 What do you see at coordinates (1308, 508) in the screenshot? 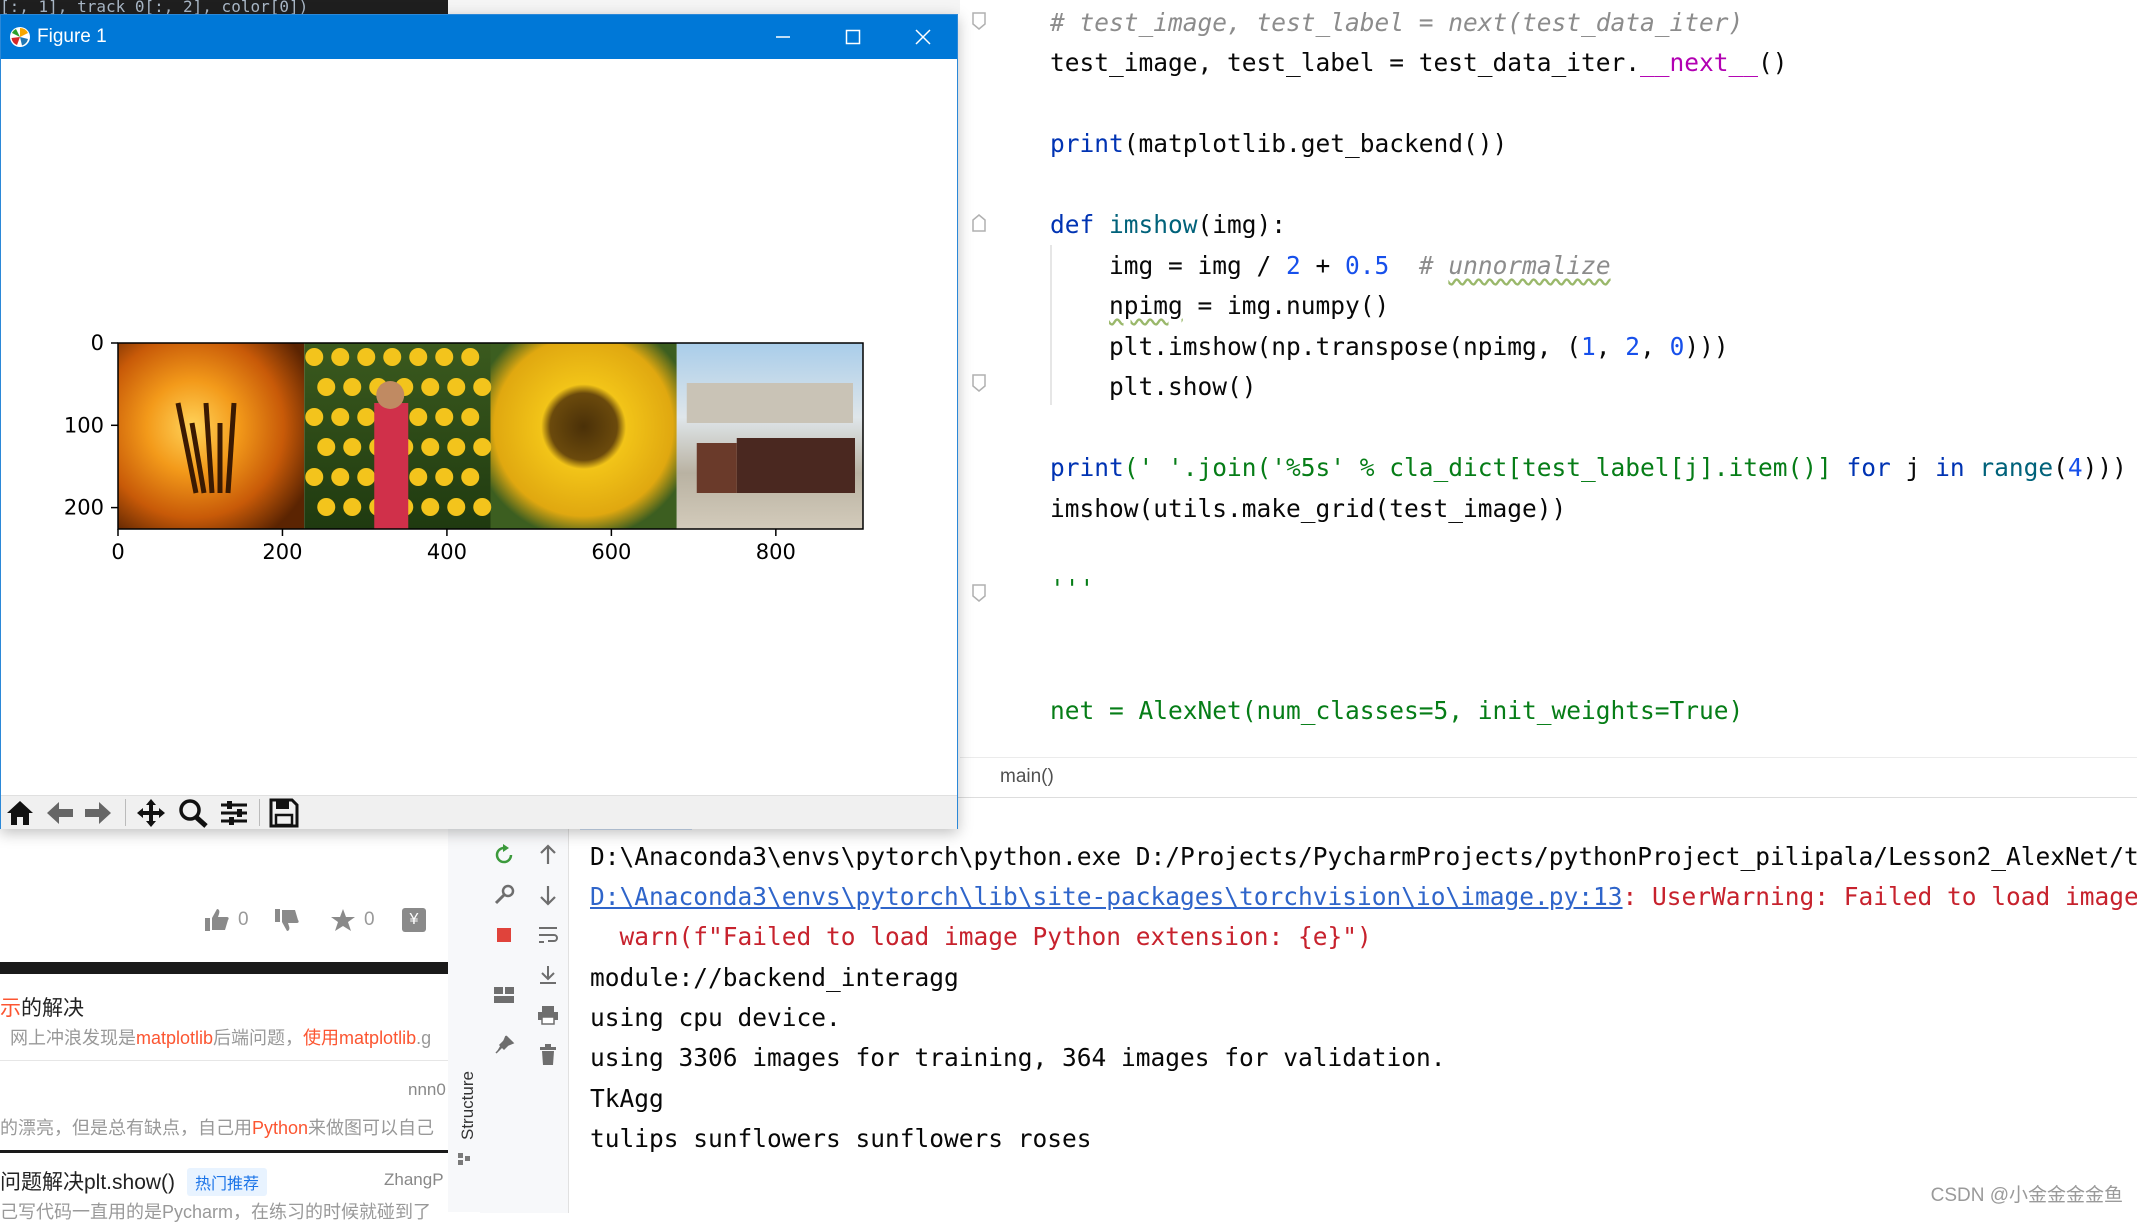
I see `code-line: imshow(utils.make_grid(test_image))` at bounding box center [1308, 508].